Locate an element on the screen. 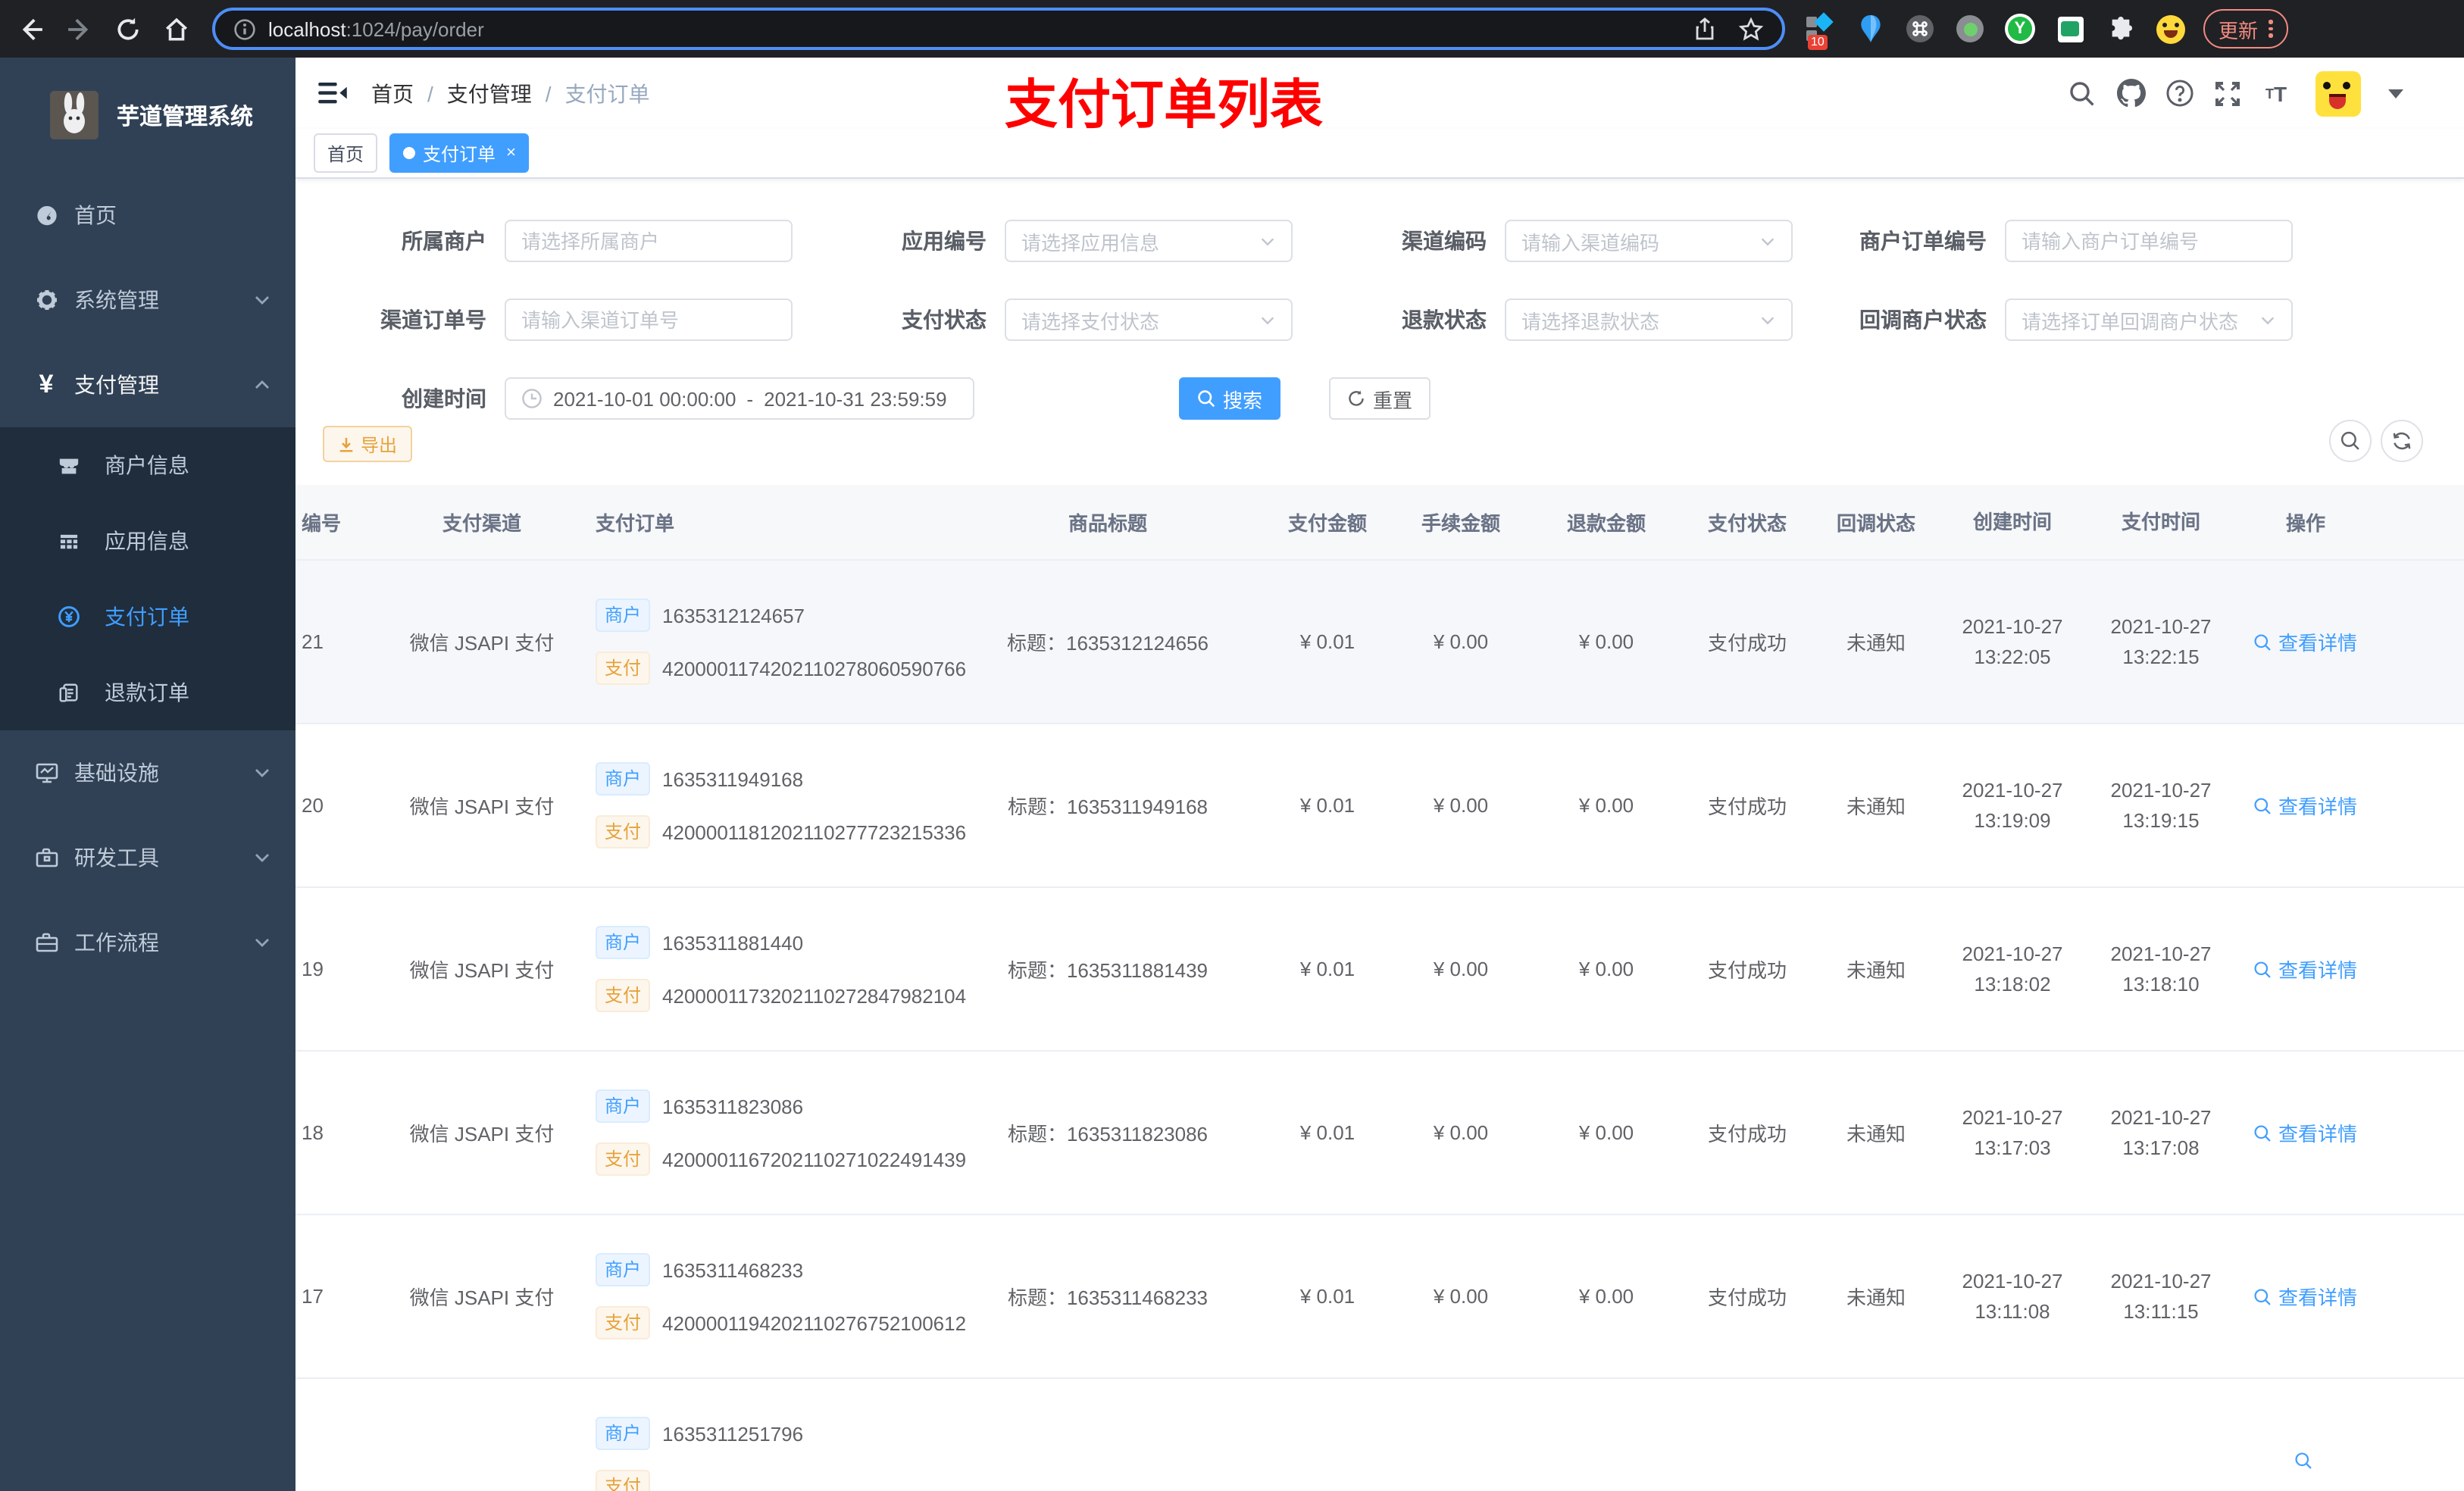  cell-pay-time: 2021-10-27 13:19:15 is located at coordinates (2161, 804).